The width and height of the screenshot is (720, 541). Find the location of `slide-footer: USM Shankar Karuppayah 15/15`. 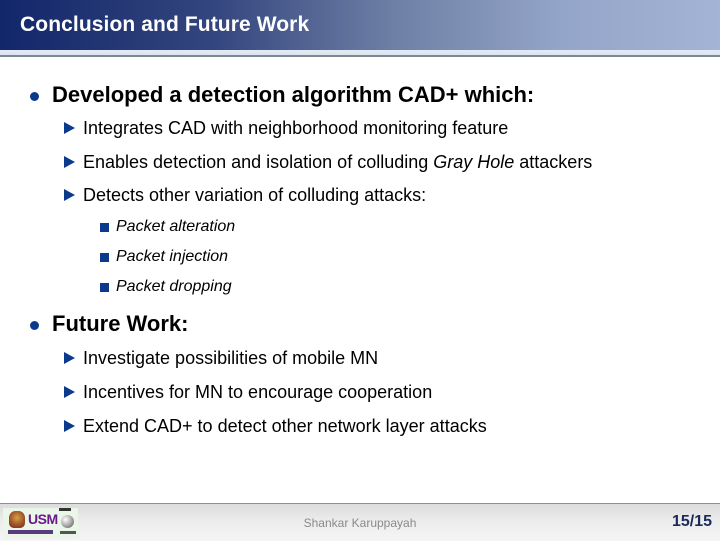

slide-footer: USM Shankar Karuppayah 15/15 is located at coordinates (360, 522).